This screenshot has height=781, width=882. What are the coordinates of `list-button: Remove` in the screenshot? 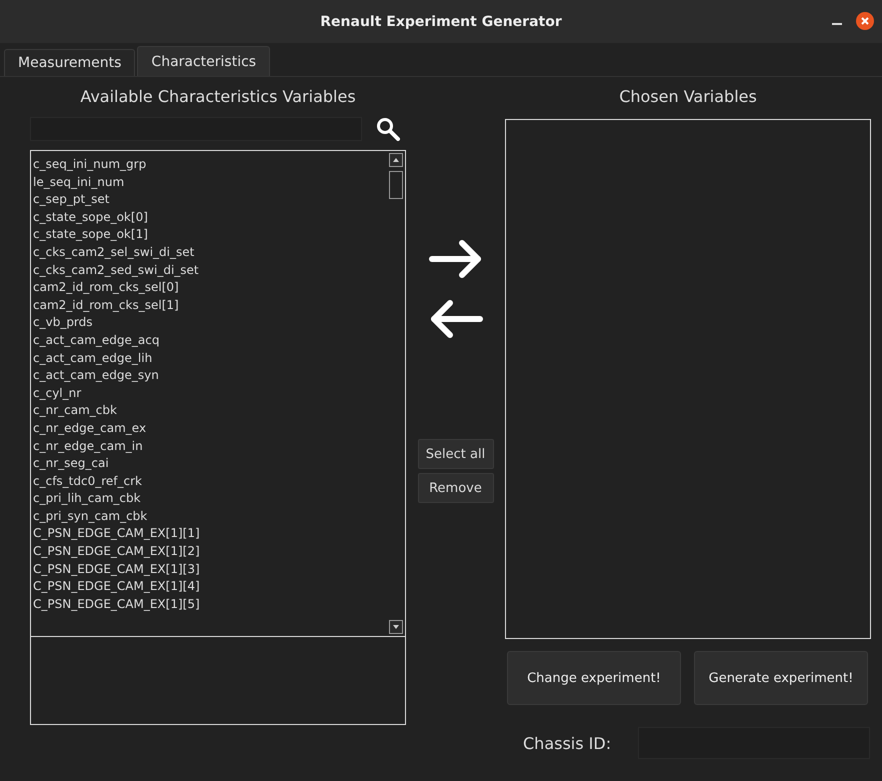 It's located at (456, 488).